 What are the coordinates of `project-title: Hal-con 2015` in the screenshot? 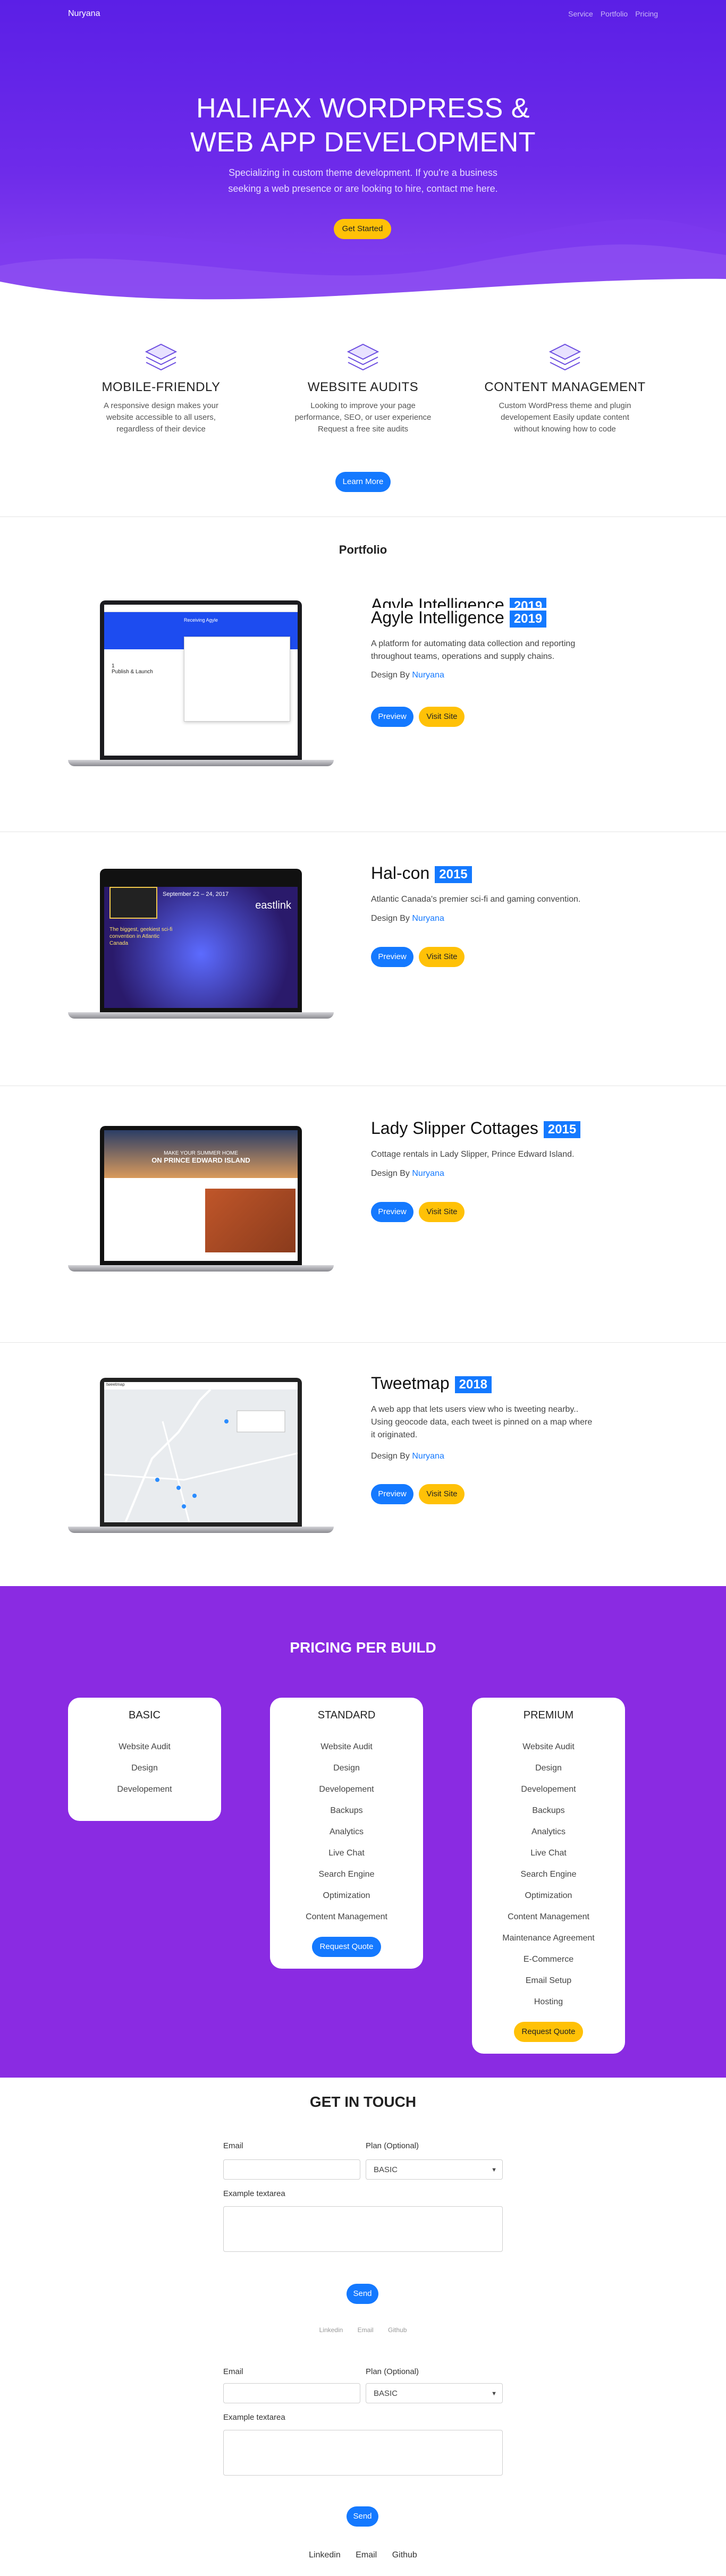 It's located at (421, 873).